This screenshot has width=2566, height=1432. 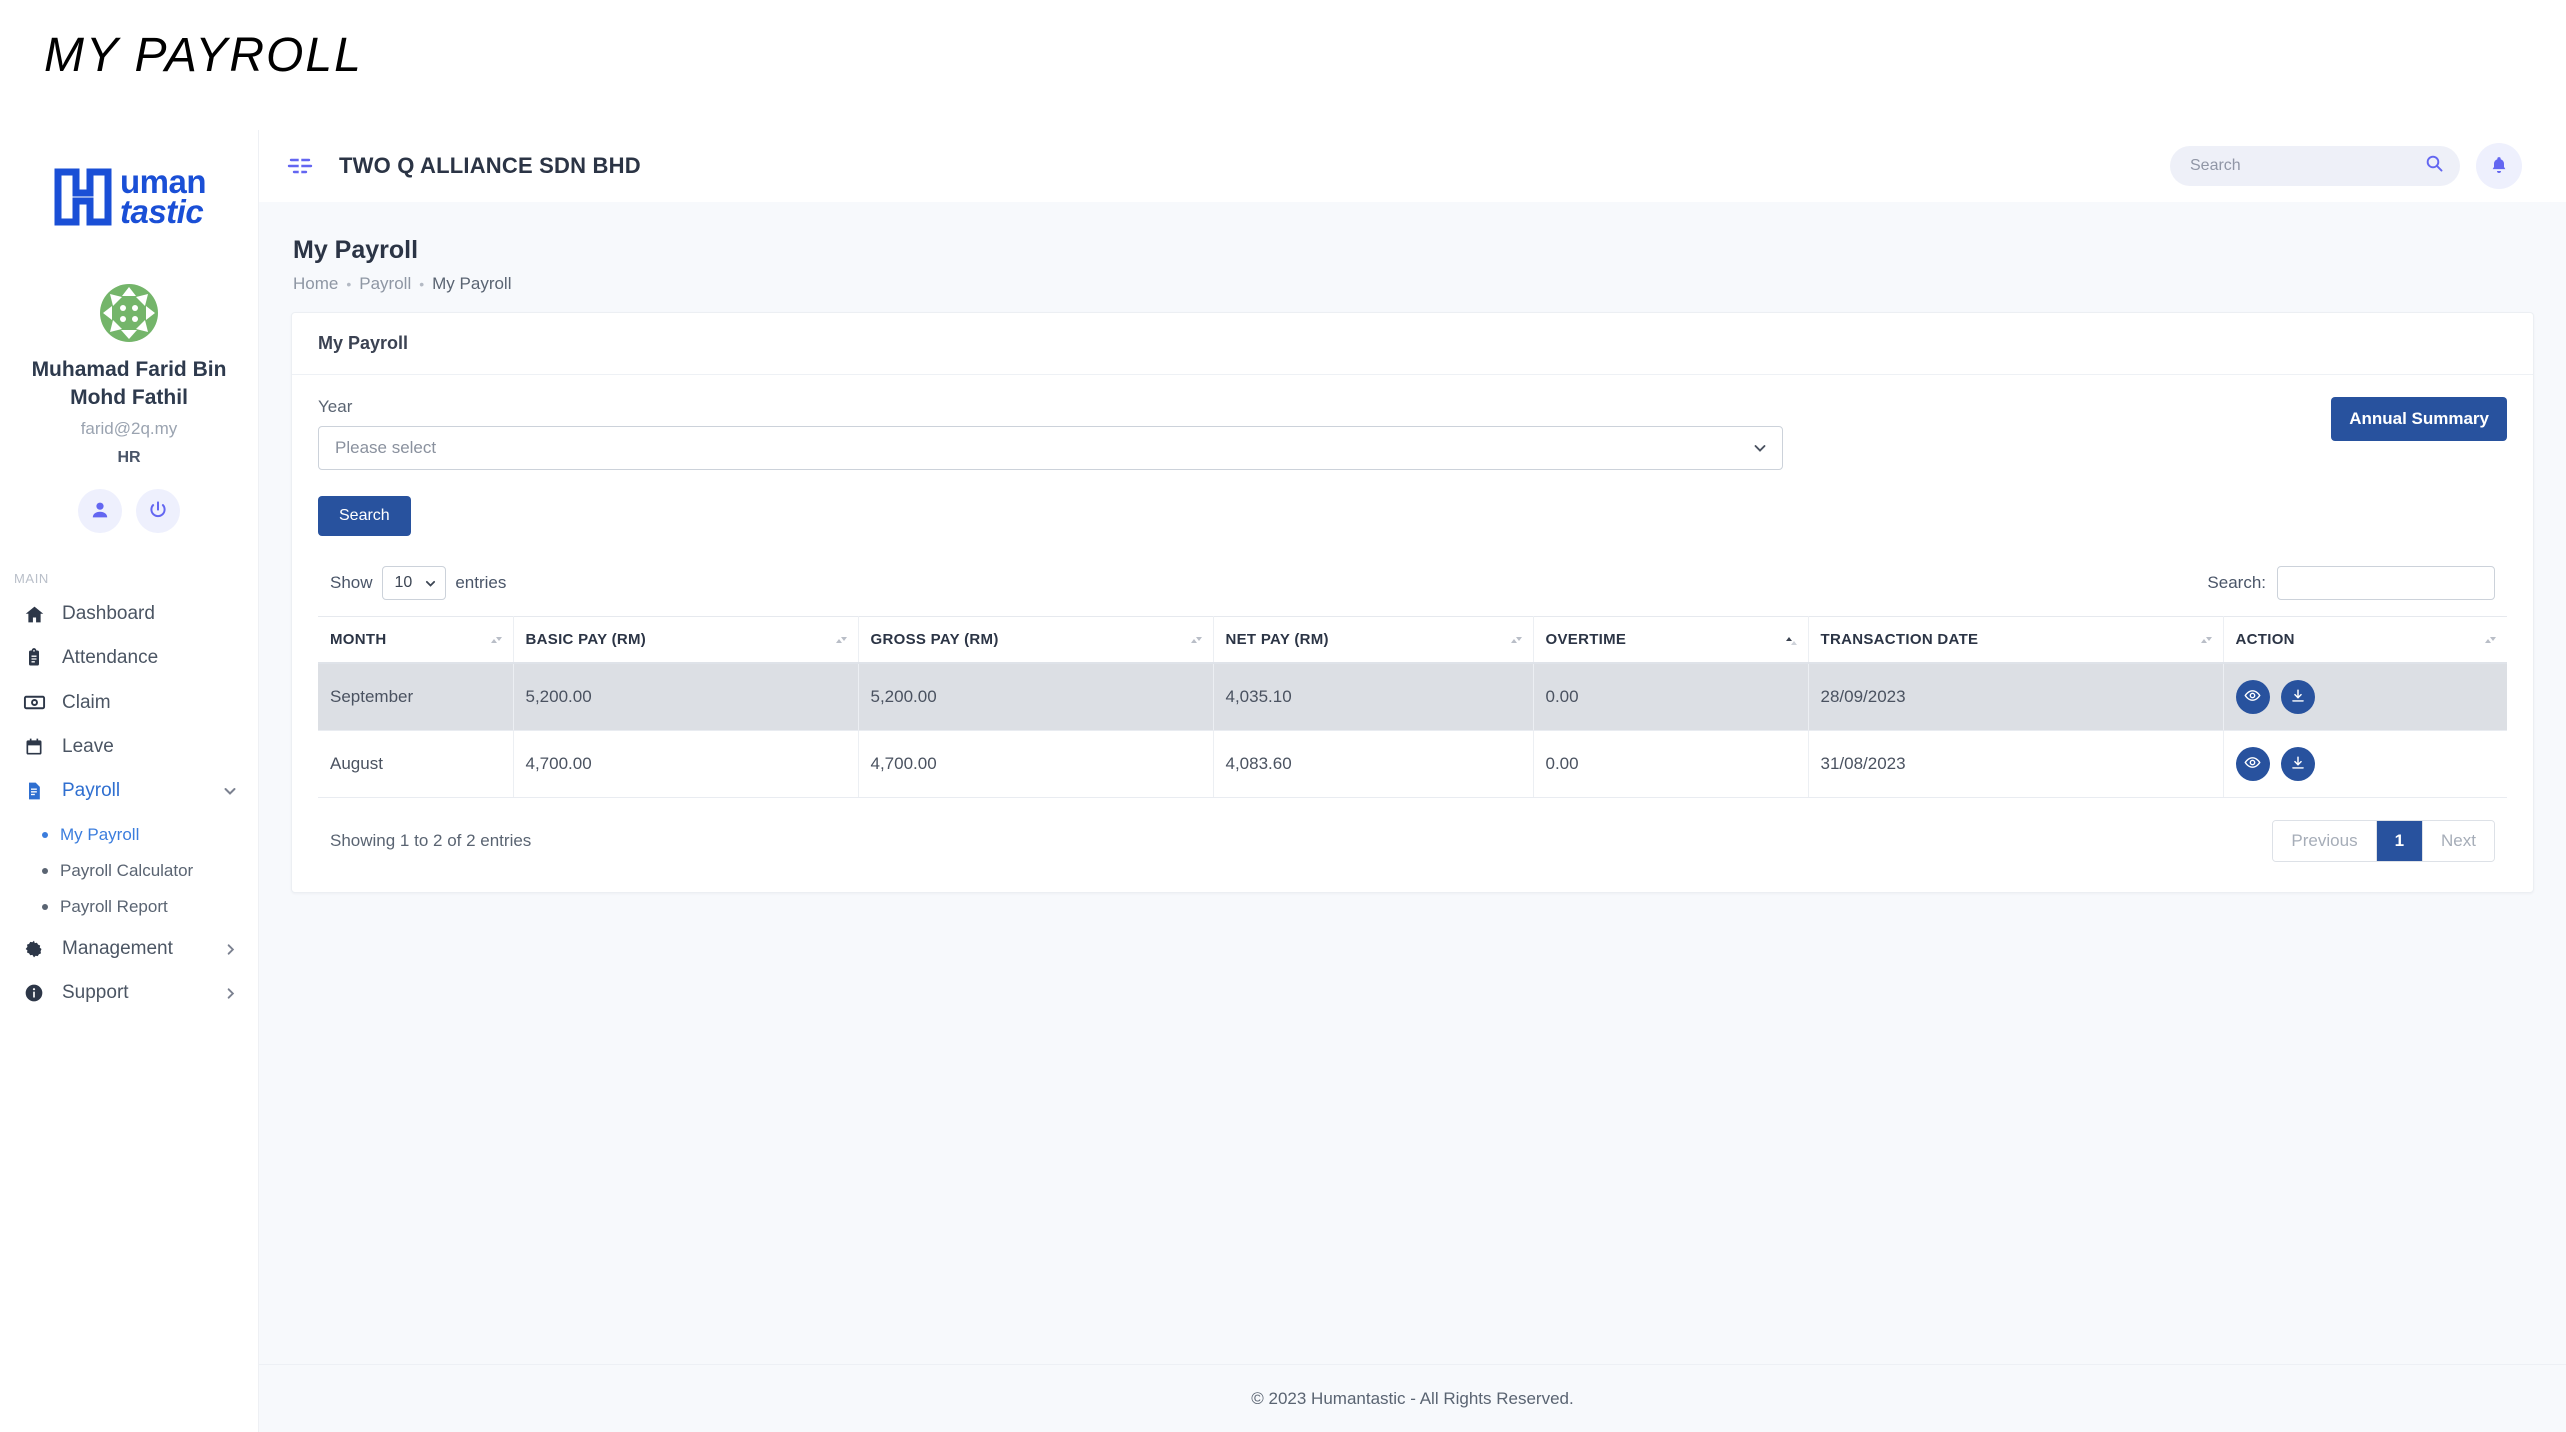 What do you see at coordinates (490, 165) in the screenshot?
I see `company-name: TWO Q ALLIANCE SDN BHD` at bounding box center [490, 165].